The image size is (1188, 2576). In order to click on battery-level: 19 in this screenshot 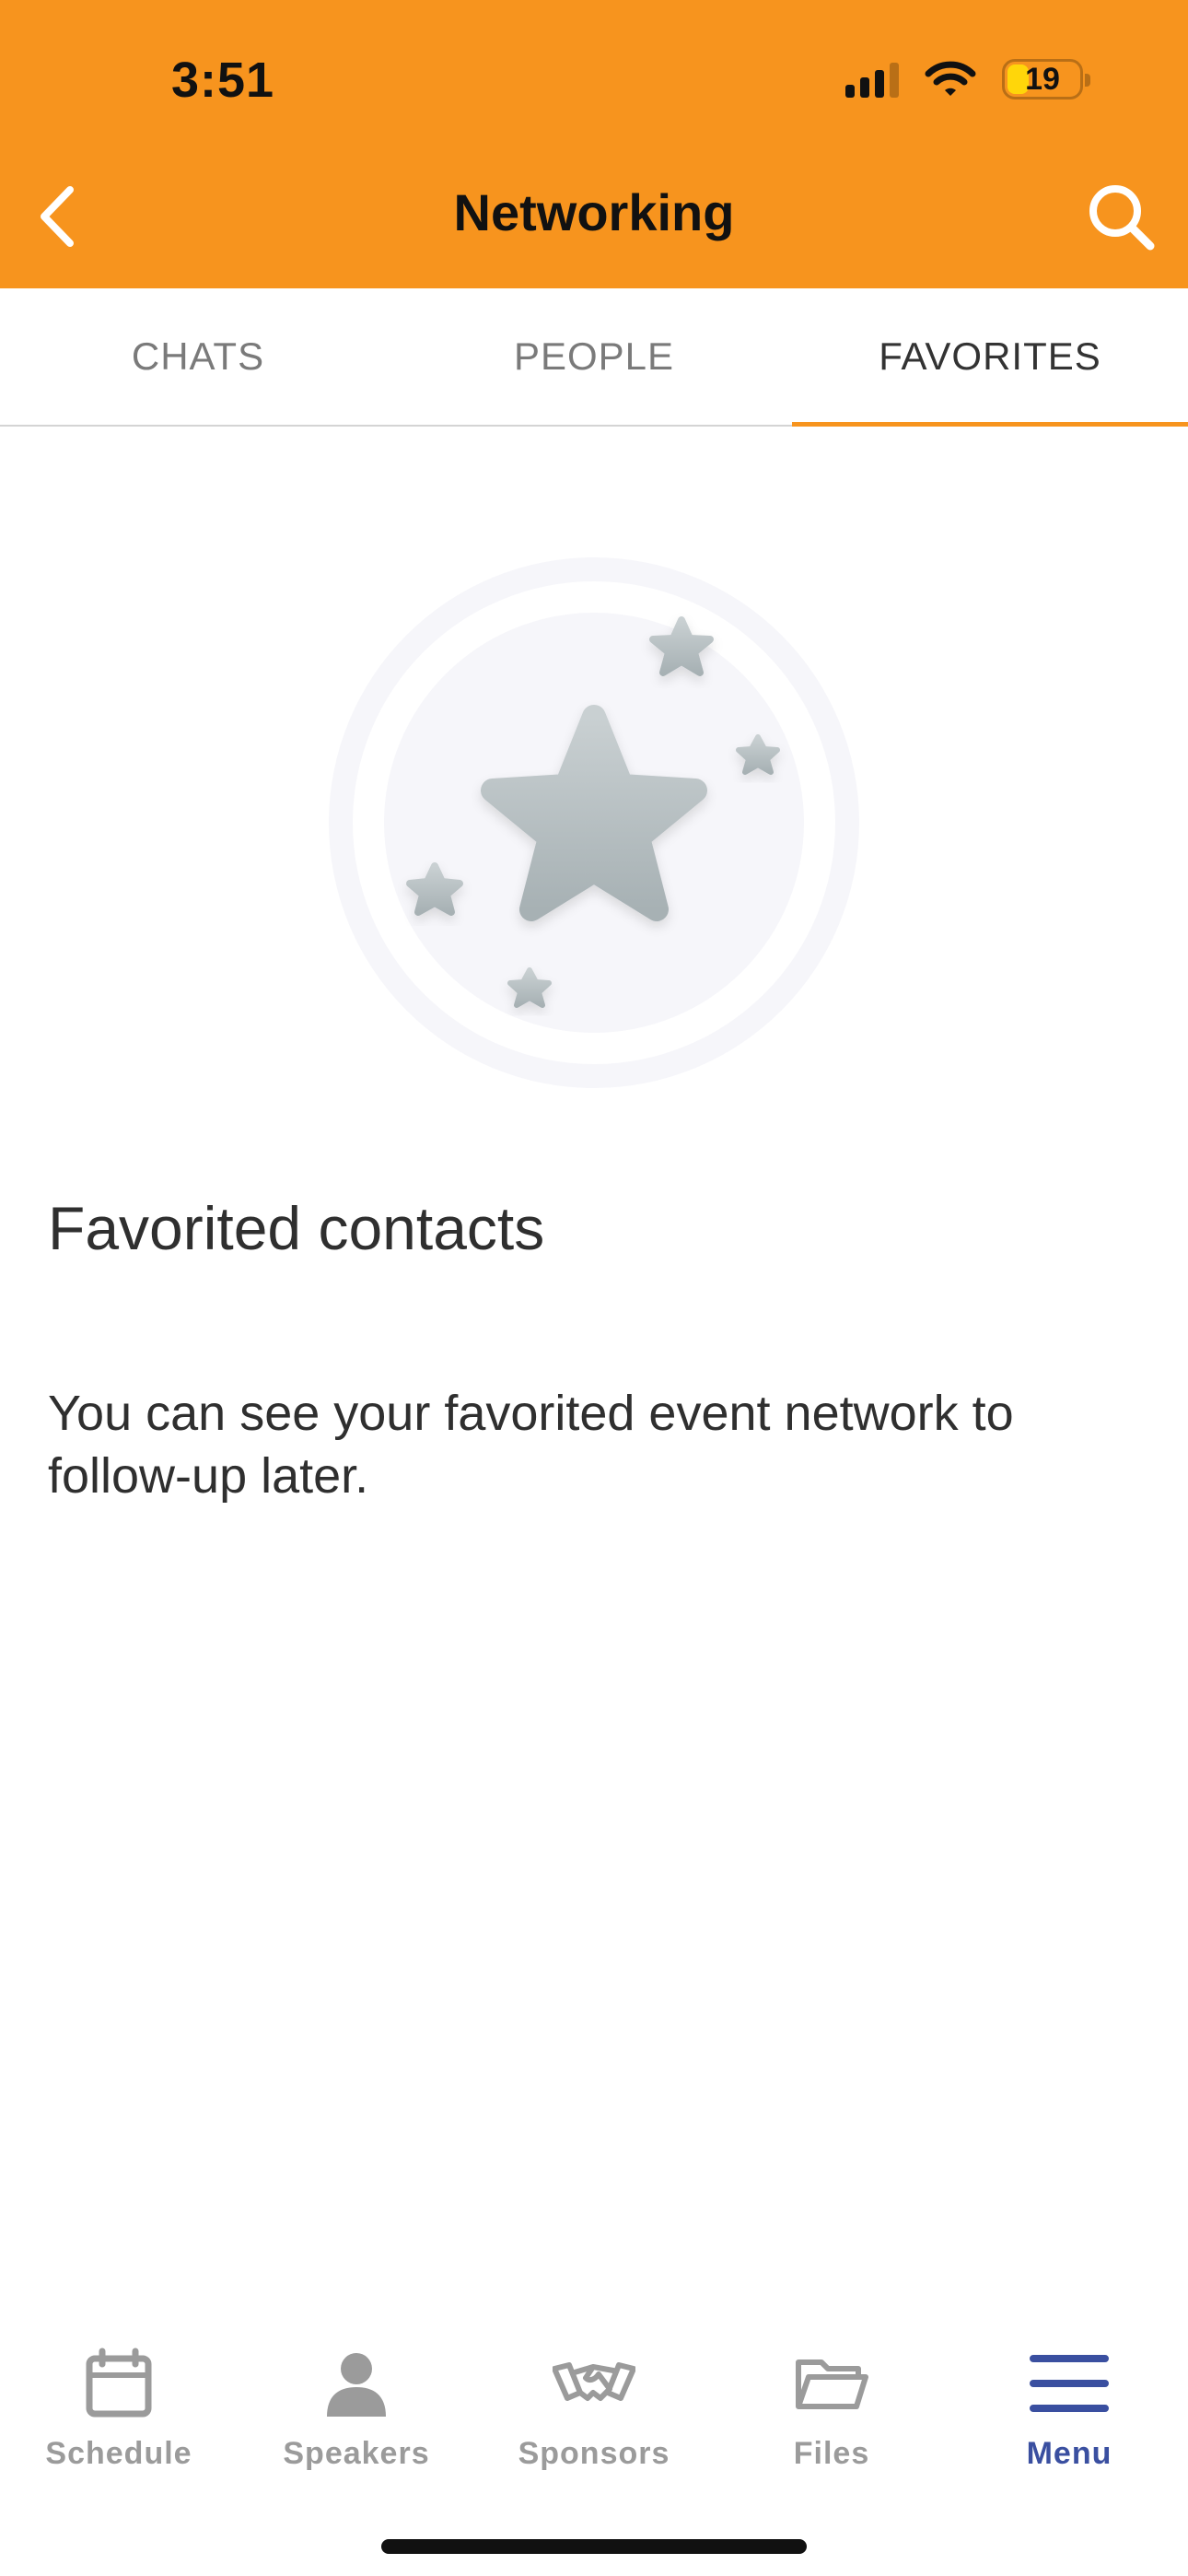, I will do `click(1042, 79)`.